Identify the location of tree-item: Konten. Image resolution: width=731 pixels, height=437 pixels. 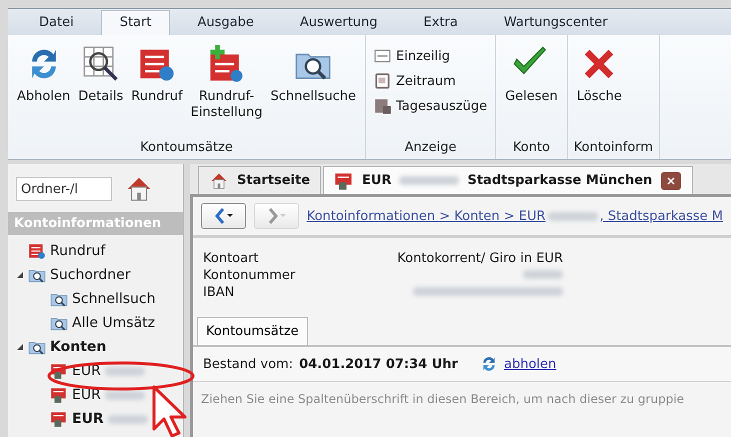
(78, 347).